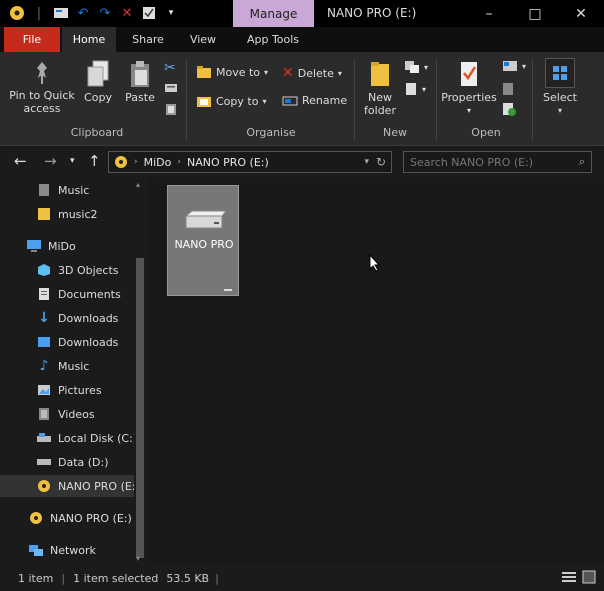 Image resolution: width=604 pixels, height=591 pixels. Describe the element at coordinates (74, 366) in the screenshot. I see `sidebar-item-label: Music` at that location.